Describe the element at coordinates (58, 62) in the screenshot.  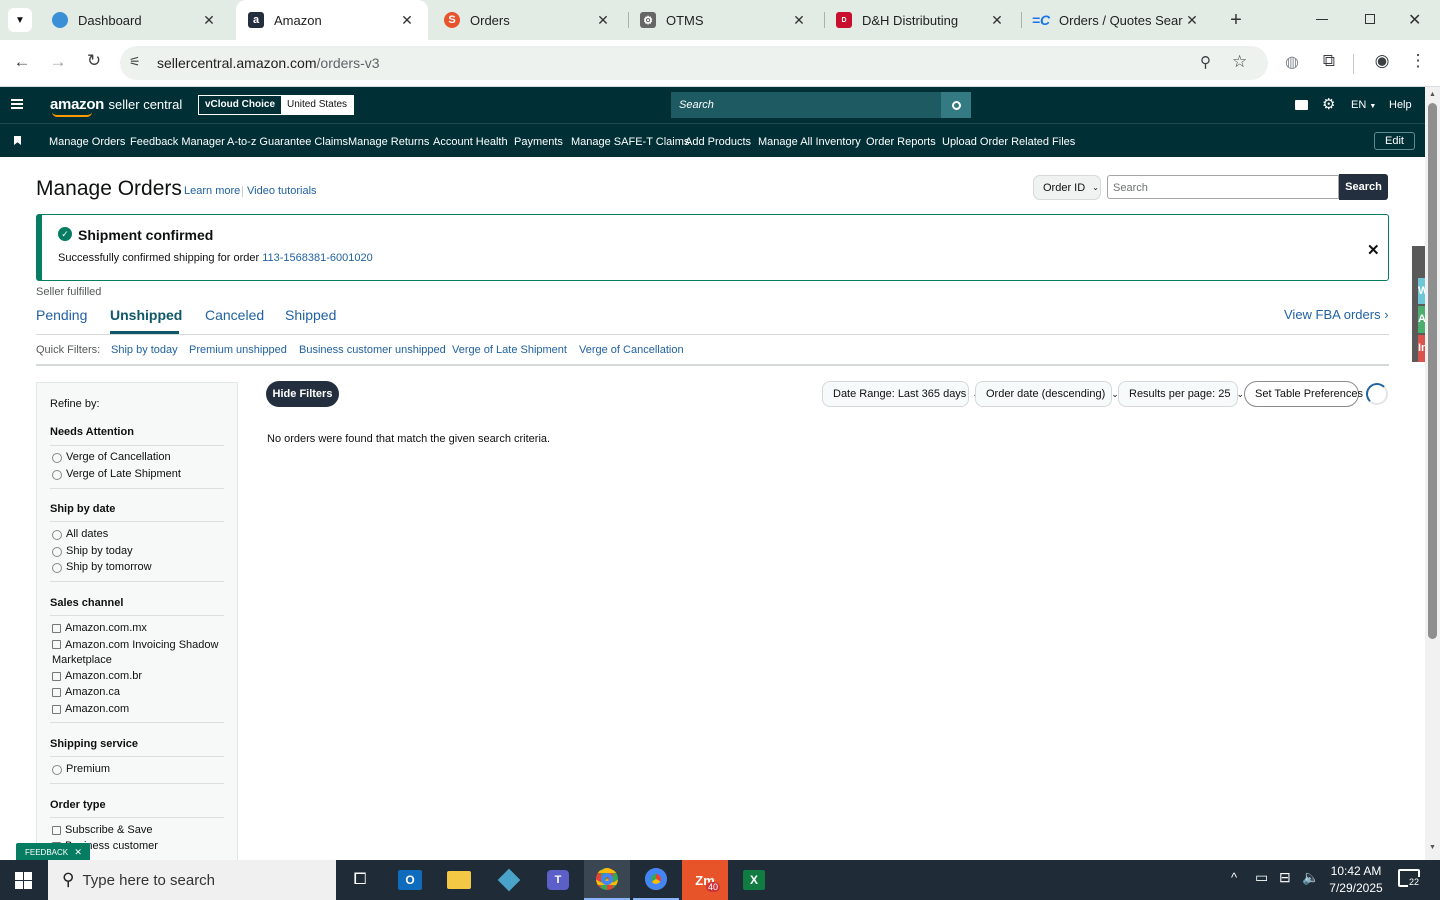
I see `forward-icon: →` at that location.